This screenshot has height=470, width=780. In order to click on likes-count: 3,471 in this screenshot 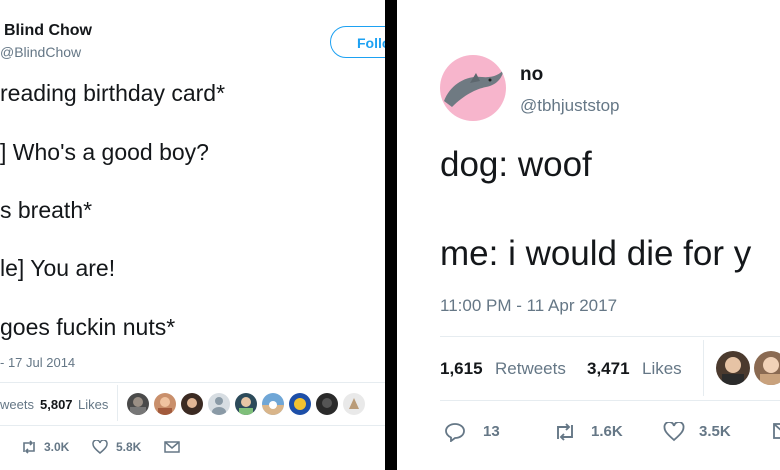, I will do `click(608, 369)`.